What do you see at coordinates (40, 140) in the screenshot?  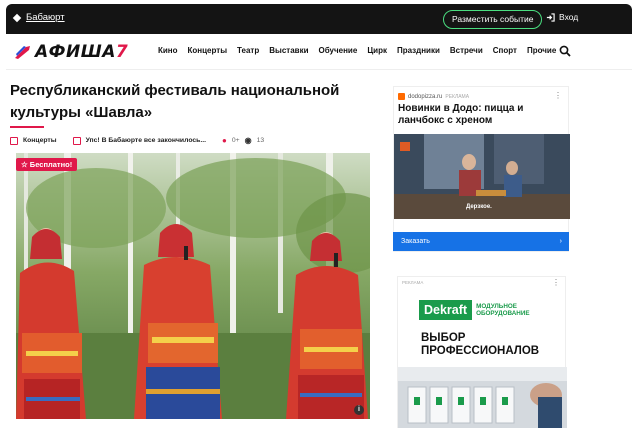 I see `category-link: Концерты` at bounding box center [40, 140].